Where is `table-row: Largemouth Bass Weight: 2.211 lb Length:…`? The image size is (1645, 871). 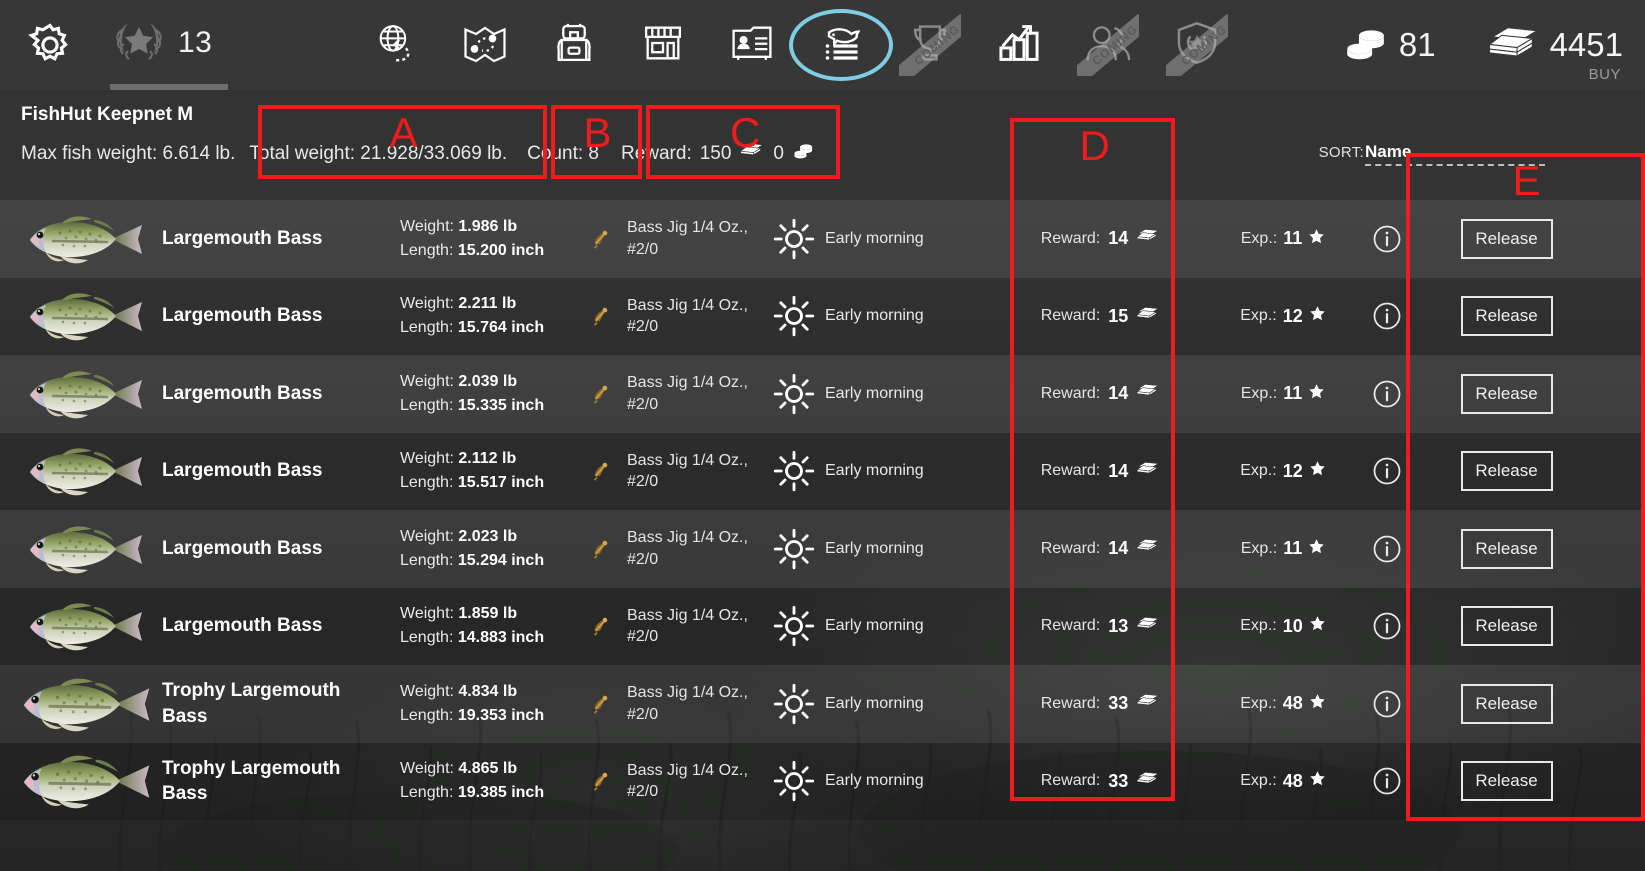
table-row: Largemouth Bass Weight: 2.211 lb Length:… is located at coordinates (822, 316).